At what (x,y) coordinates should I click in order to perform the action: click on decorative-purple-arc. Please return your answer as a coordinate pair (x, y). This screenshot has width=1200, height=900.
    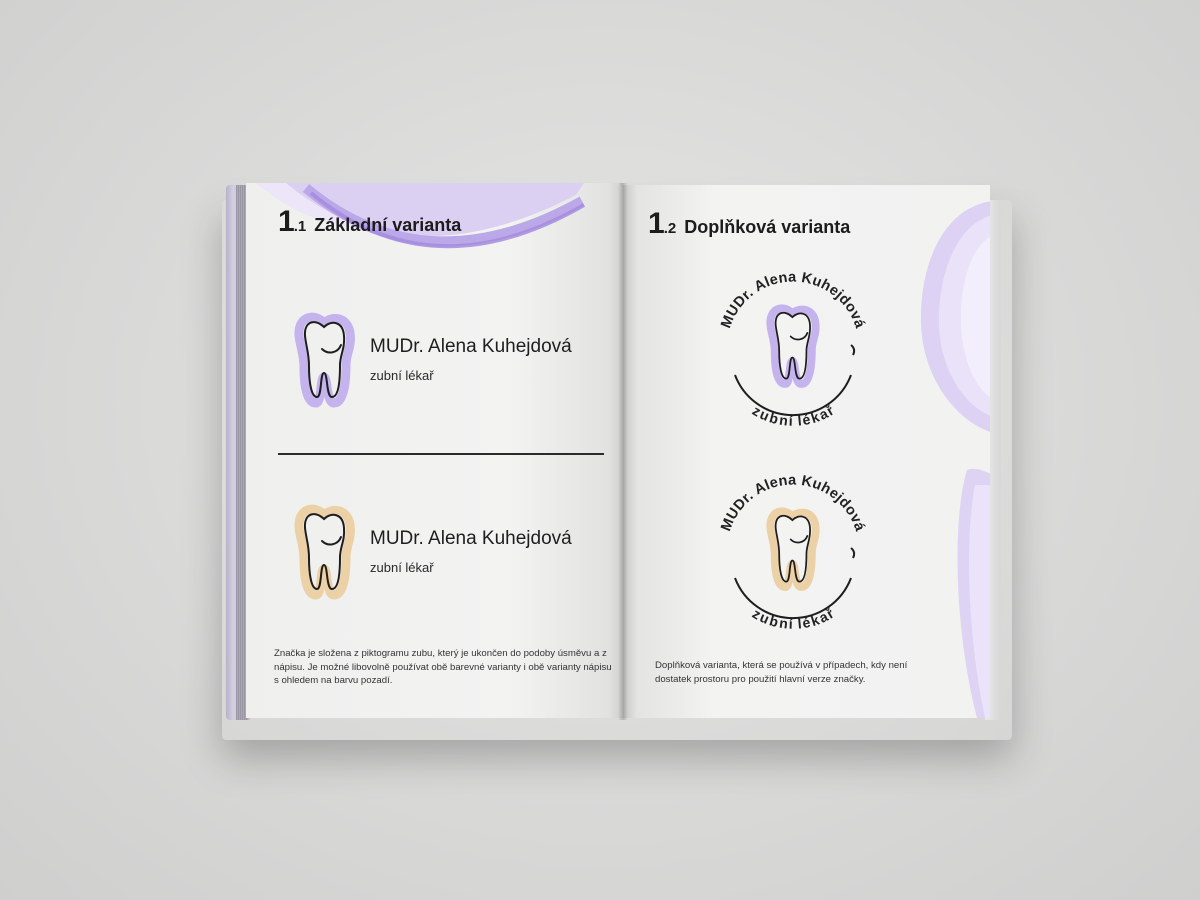
    Looking at the image, I should click on (420, 216).